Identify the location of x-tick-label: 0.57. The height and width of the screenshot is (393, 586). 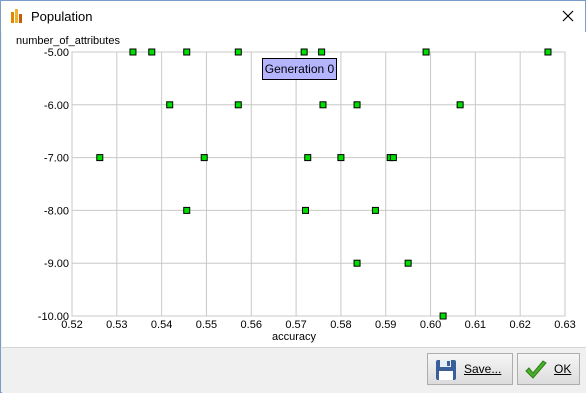
(295, 325).